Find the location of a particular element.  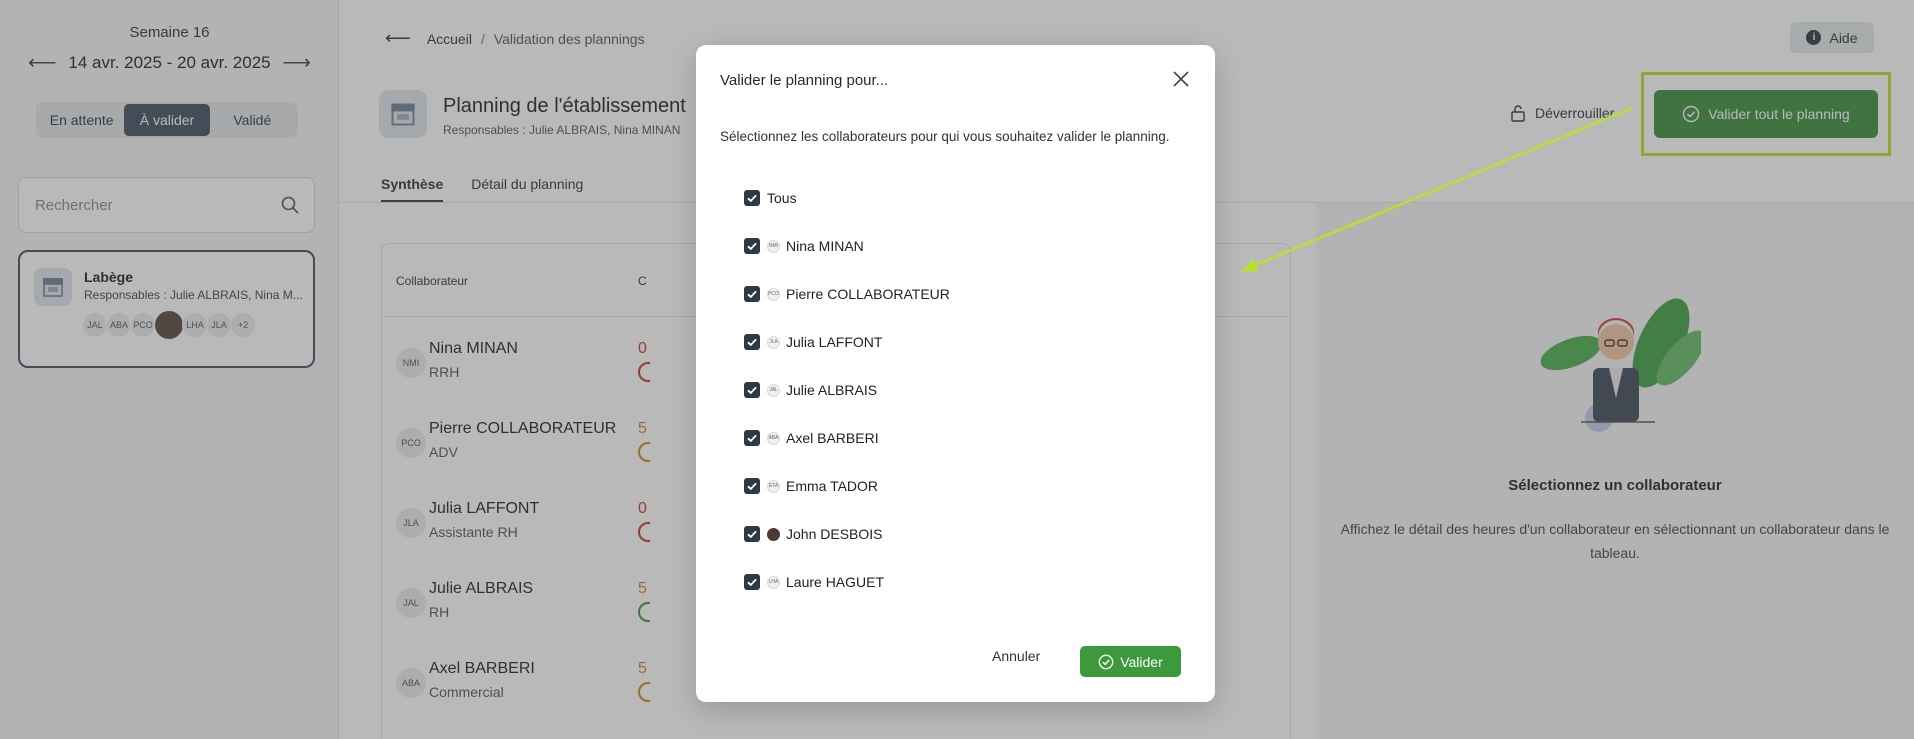

avatar: ETA is located at coordinates (773, 486).